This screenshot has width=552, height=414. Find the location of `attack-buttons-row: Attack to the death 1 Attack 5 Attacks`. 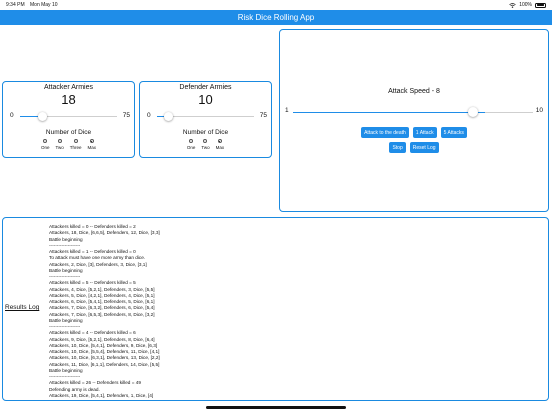

attack-buttons-row: Attack to the death 1 Attack 5 Attacks is located at coordinates (414, 132).